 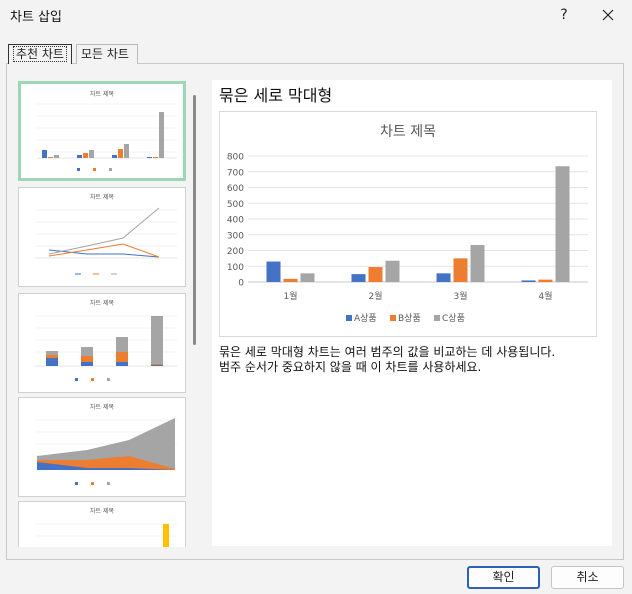 I want to click on y-tick-label: 800, so click(x=235, y=158).